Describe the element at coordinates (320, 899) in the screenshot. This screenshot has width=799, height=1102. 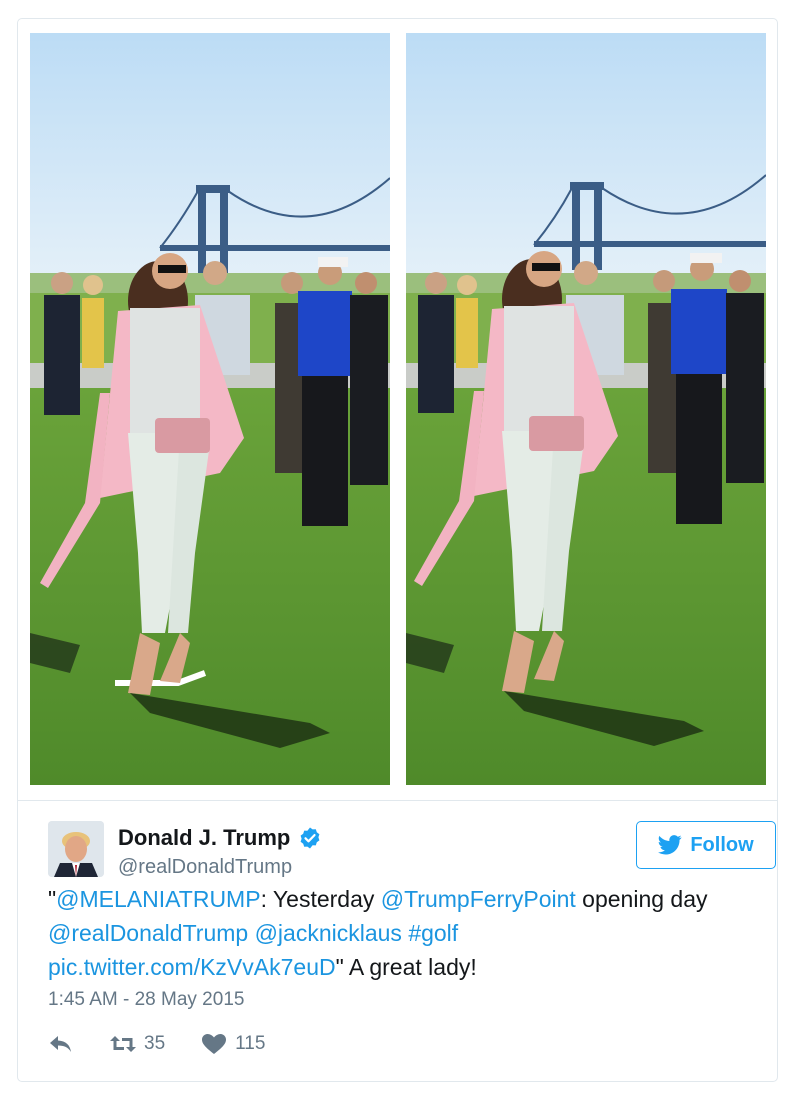
I see `text-segment: : Yesterday` at that location.